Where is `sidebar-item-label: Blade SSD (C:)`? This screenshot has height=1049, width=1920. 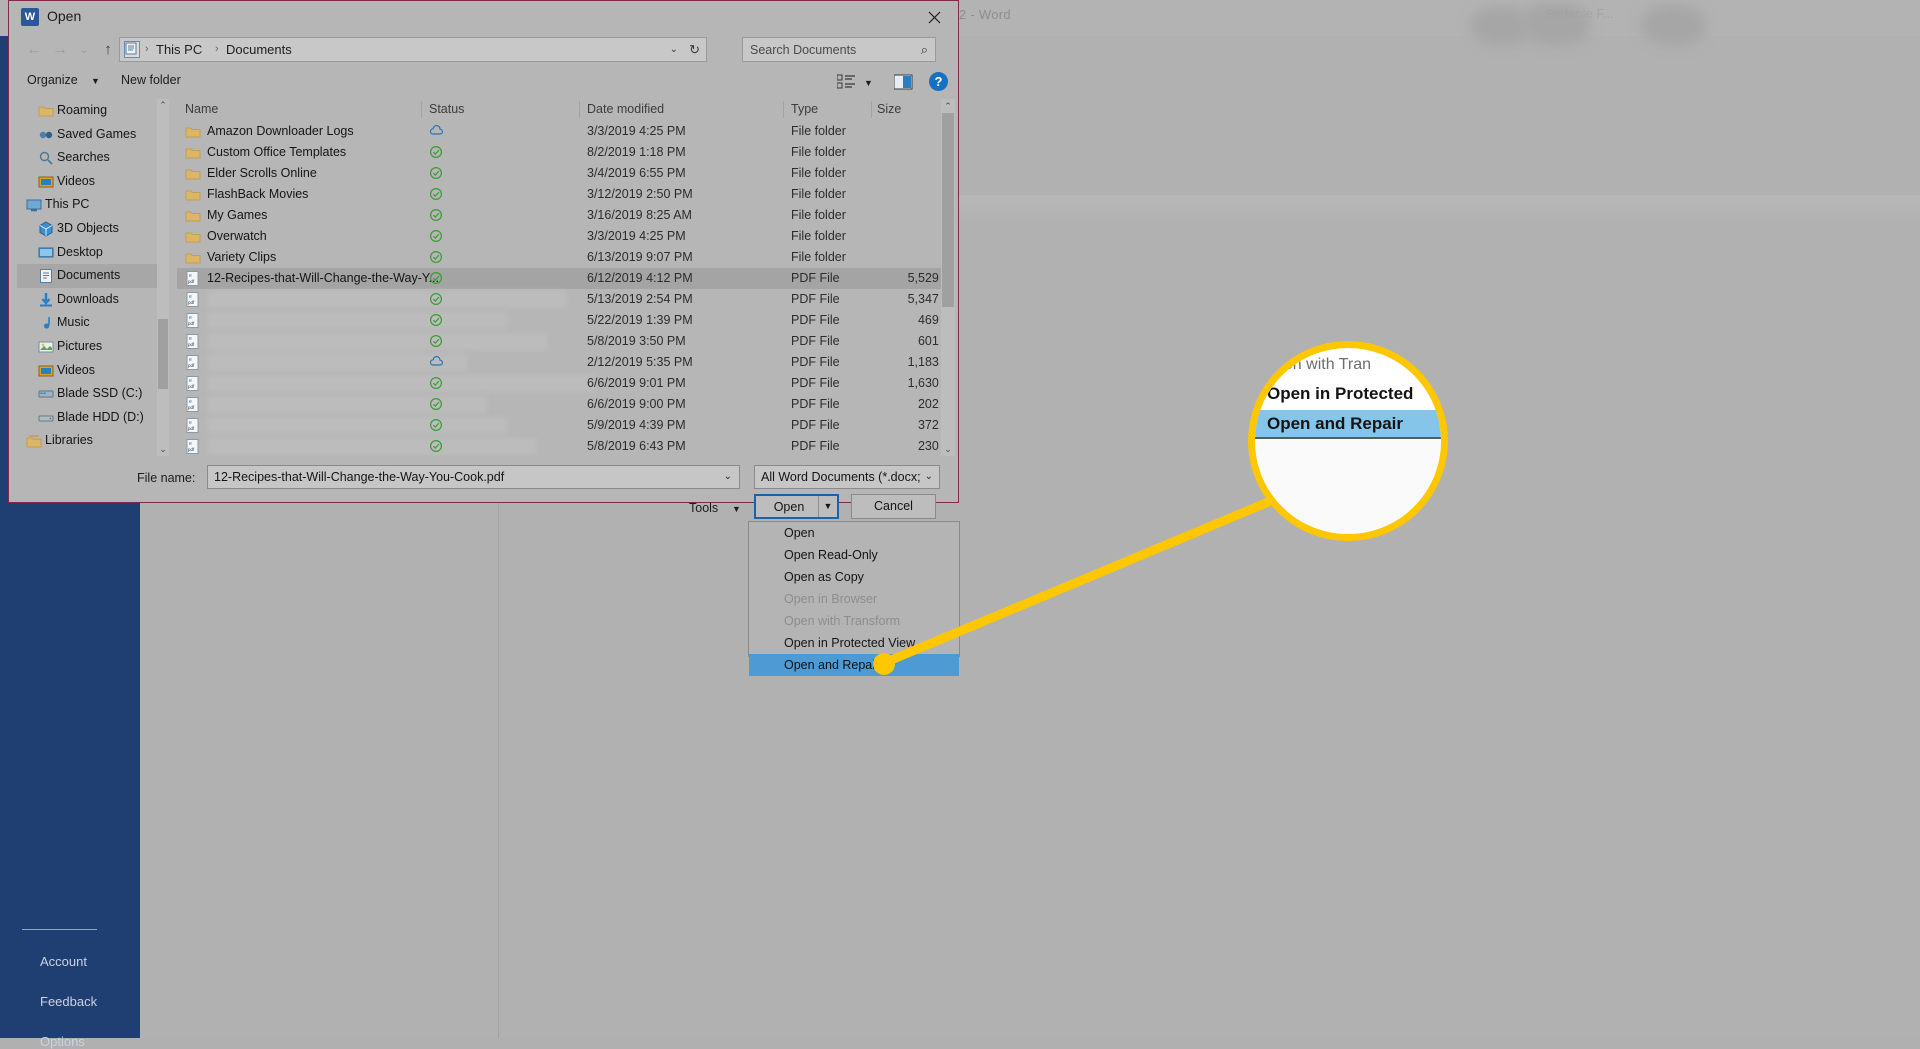
sidebar-item-label: Blade SSD (C:) is located at coordinates (100, 393).